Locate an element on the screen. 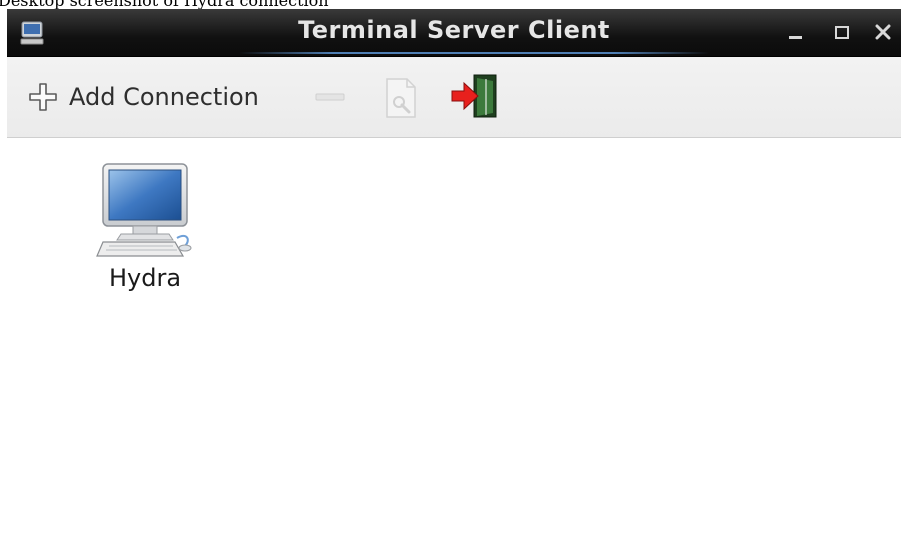 This screenshot has width=901, height=538. maximize-icon is located at coordinates (842, 32).